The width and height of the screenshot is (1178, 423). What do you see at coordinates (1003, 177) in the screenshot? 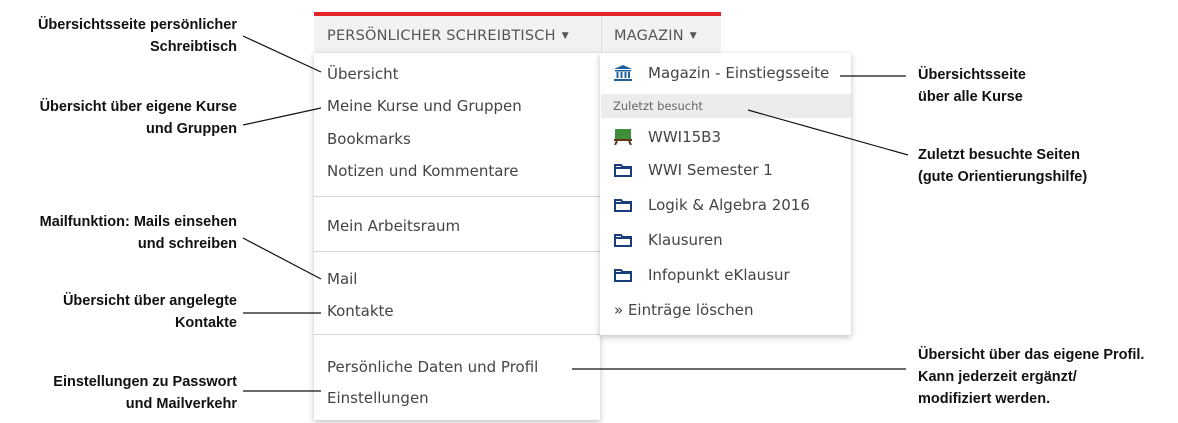
I see `annotation-line: (gute Orientierungshilfe)` at bounding box center [1003, 177].